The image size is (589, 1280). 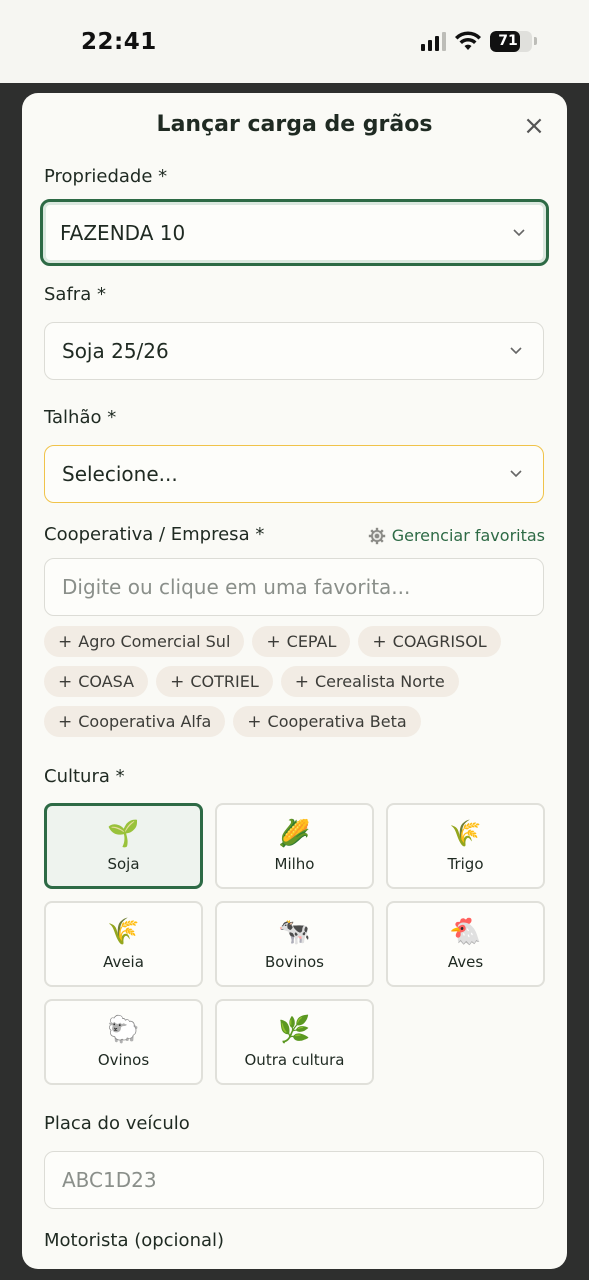 What do you see at coordinates (508, 41) in the screenshot?
I see `battery-percent: 71` at bounding box center [508, 41].